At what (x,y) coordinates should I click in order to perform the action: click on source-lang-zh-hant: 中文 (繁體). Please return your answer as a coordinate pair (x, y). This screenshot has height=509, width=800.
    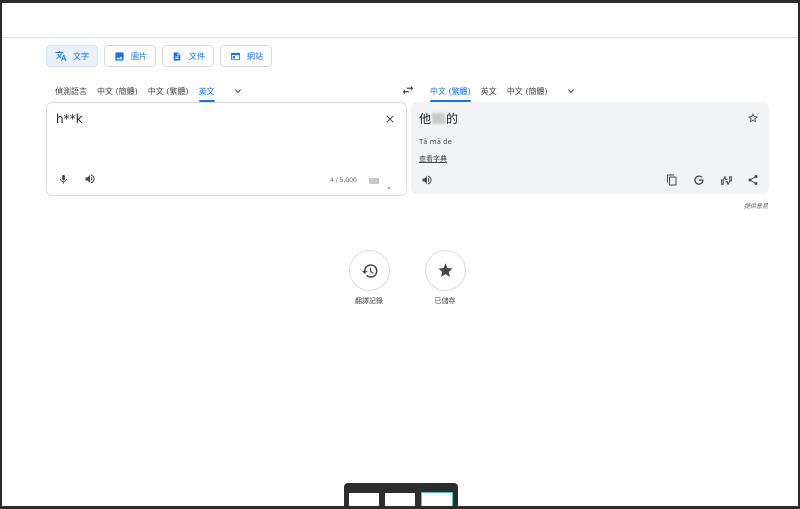
    Looking at the image, I should click on (168, 91).